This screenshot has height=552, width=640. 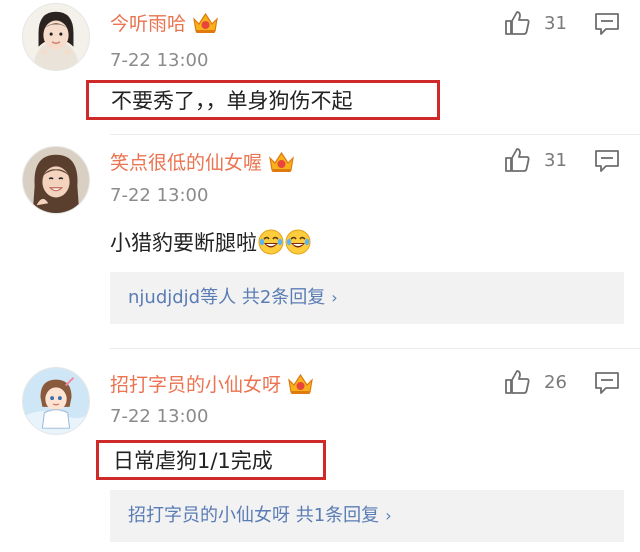 I want to click on username: 招打字员的小仙女呀, so click(x=212, y=383).